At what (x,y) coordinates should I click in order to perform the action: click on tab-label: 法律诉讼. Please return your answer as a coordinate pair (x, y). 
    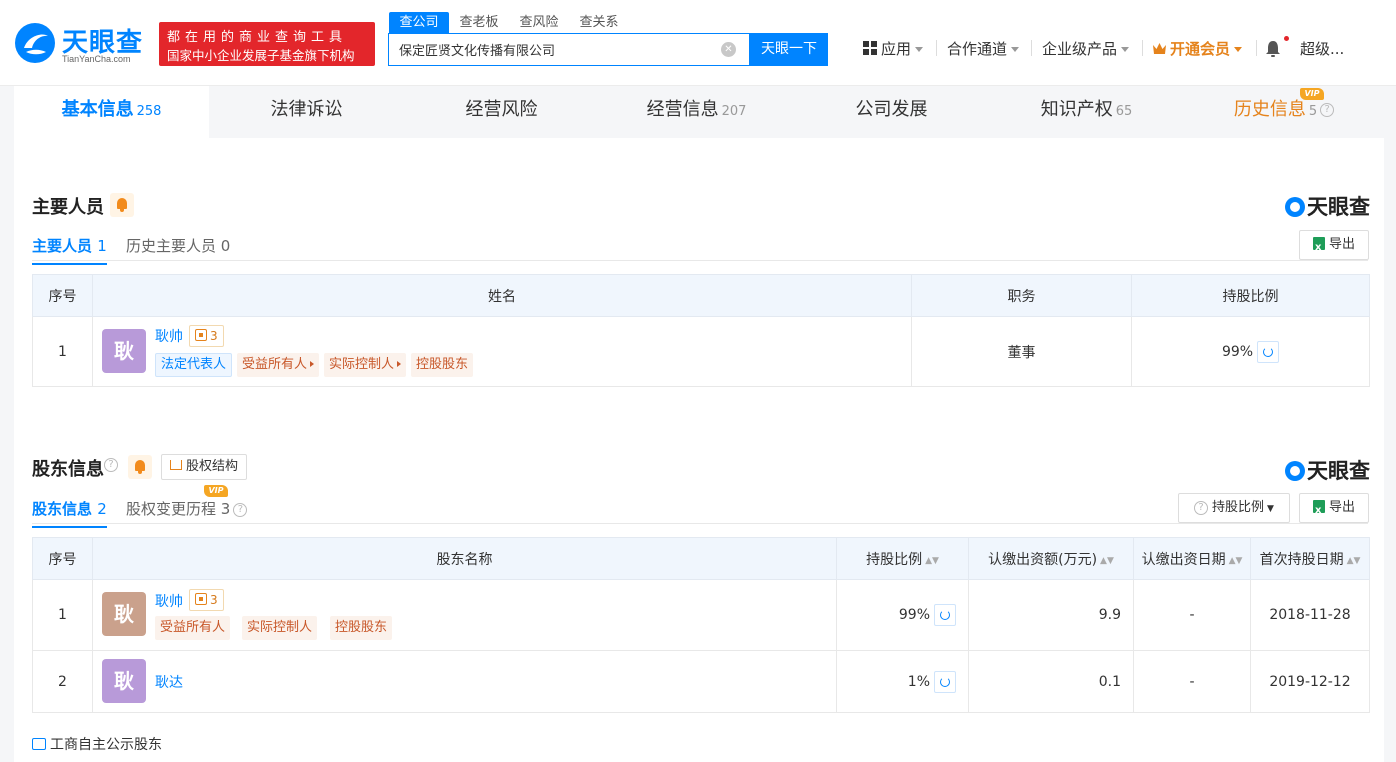
    Looking at the image, I should click on (306, 109).